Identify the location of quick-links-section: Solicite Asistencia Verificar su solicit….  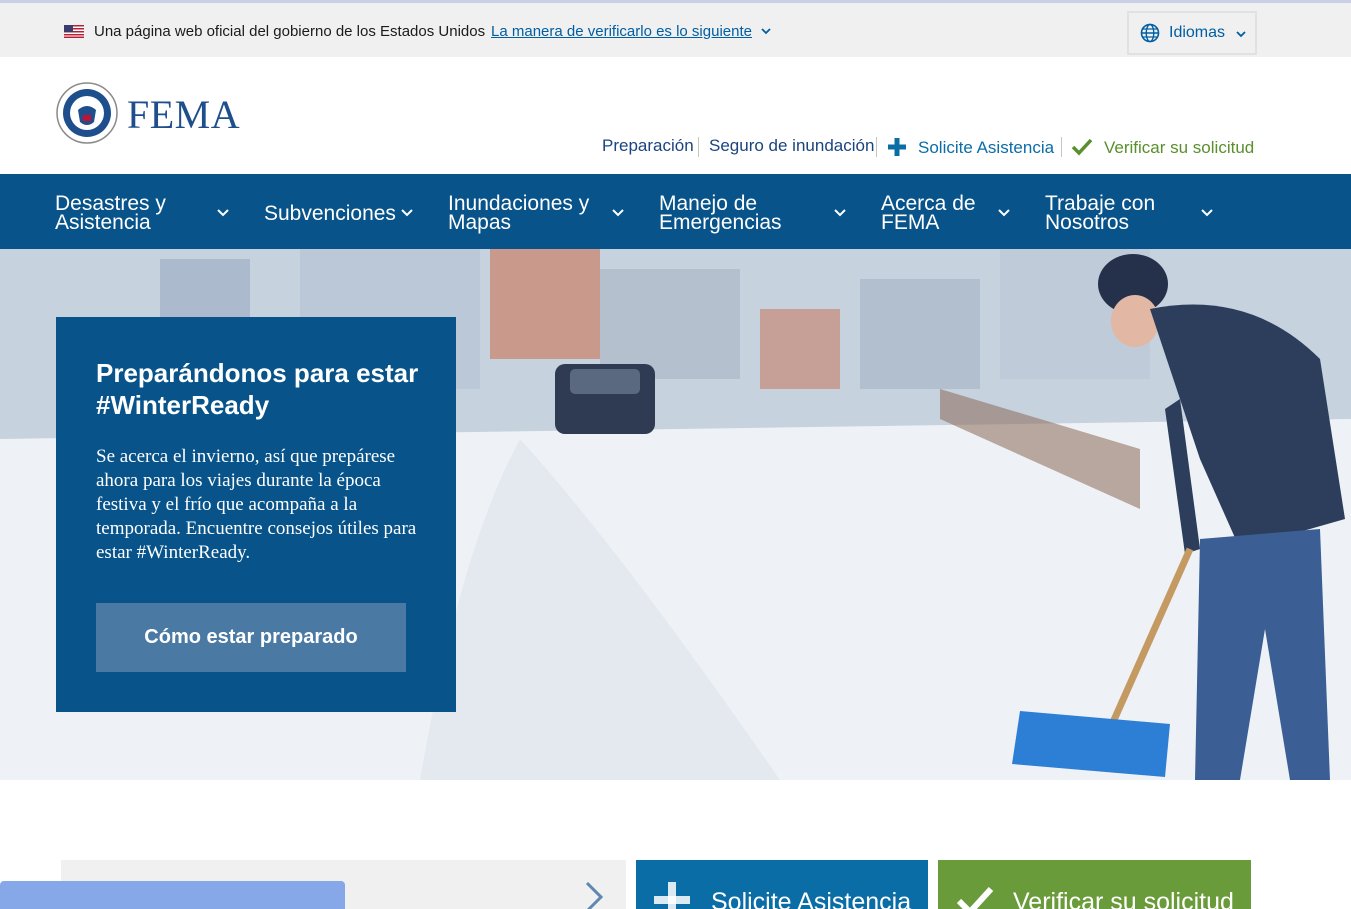
(675, 844).